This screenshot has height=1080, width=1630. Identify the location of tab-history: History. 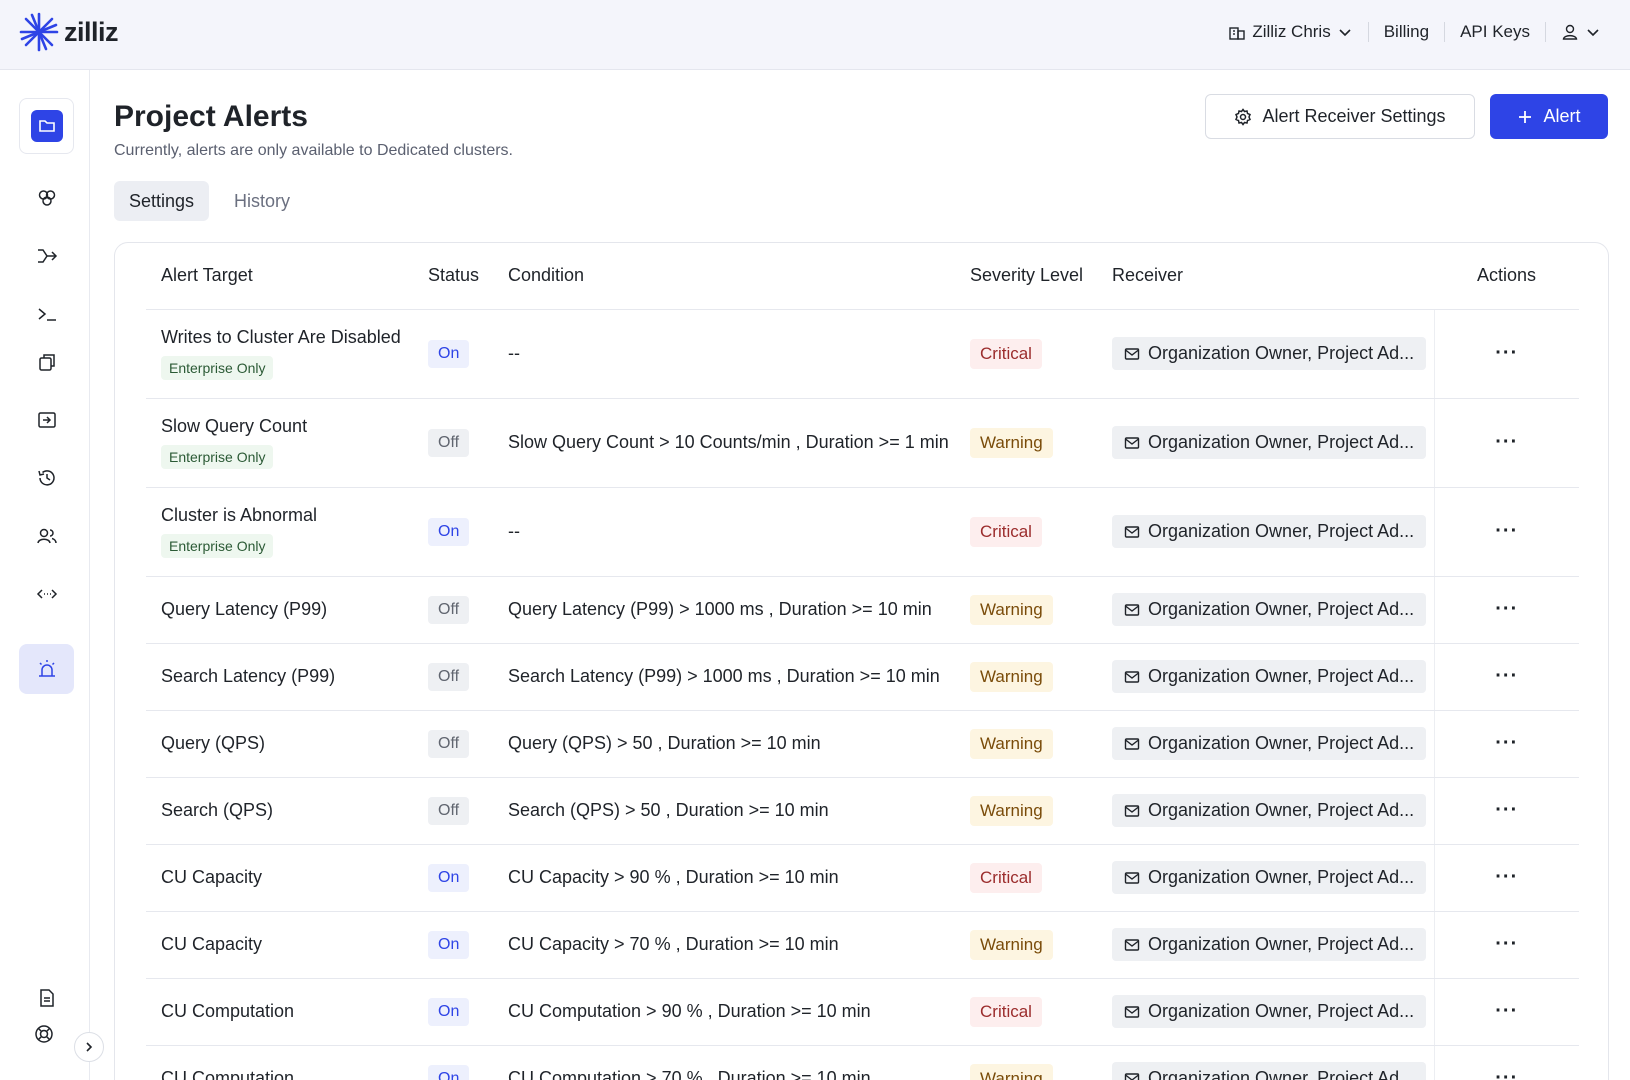
(262, 201).